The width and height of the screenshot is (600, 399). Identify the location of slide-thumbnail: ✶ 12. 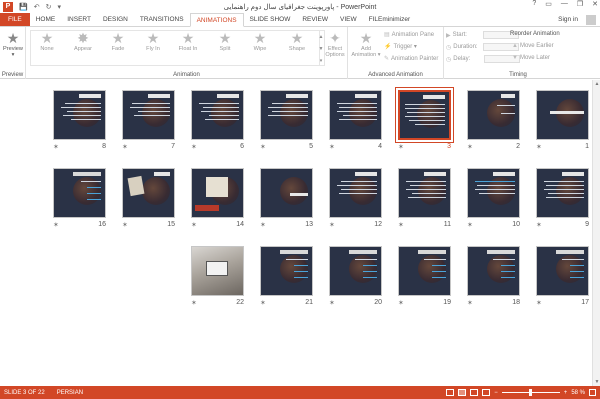
(355, 198).